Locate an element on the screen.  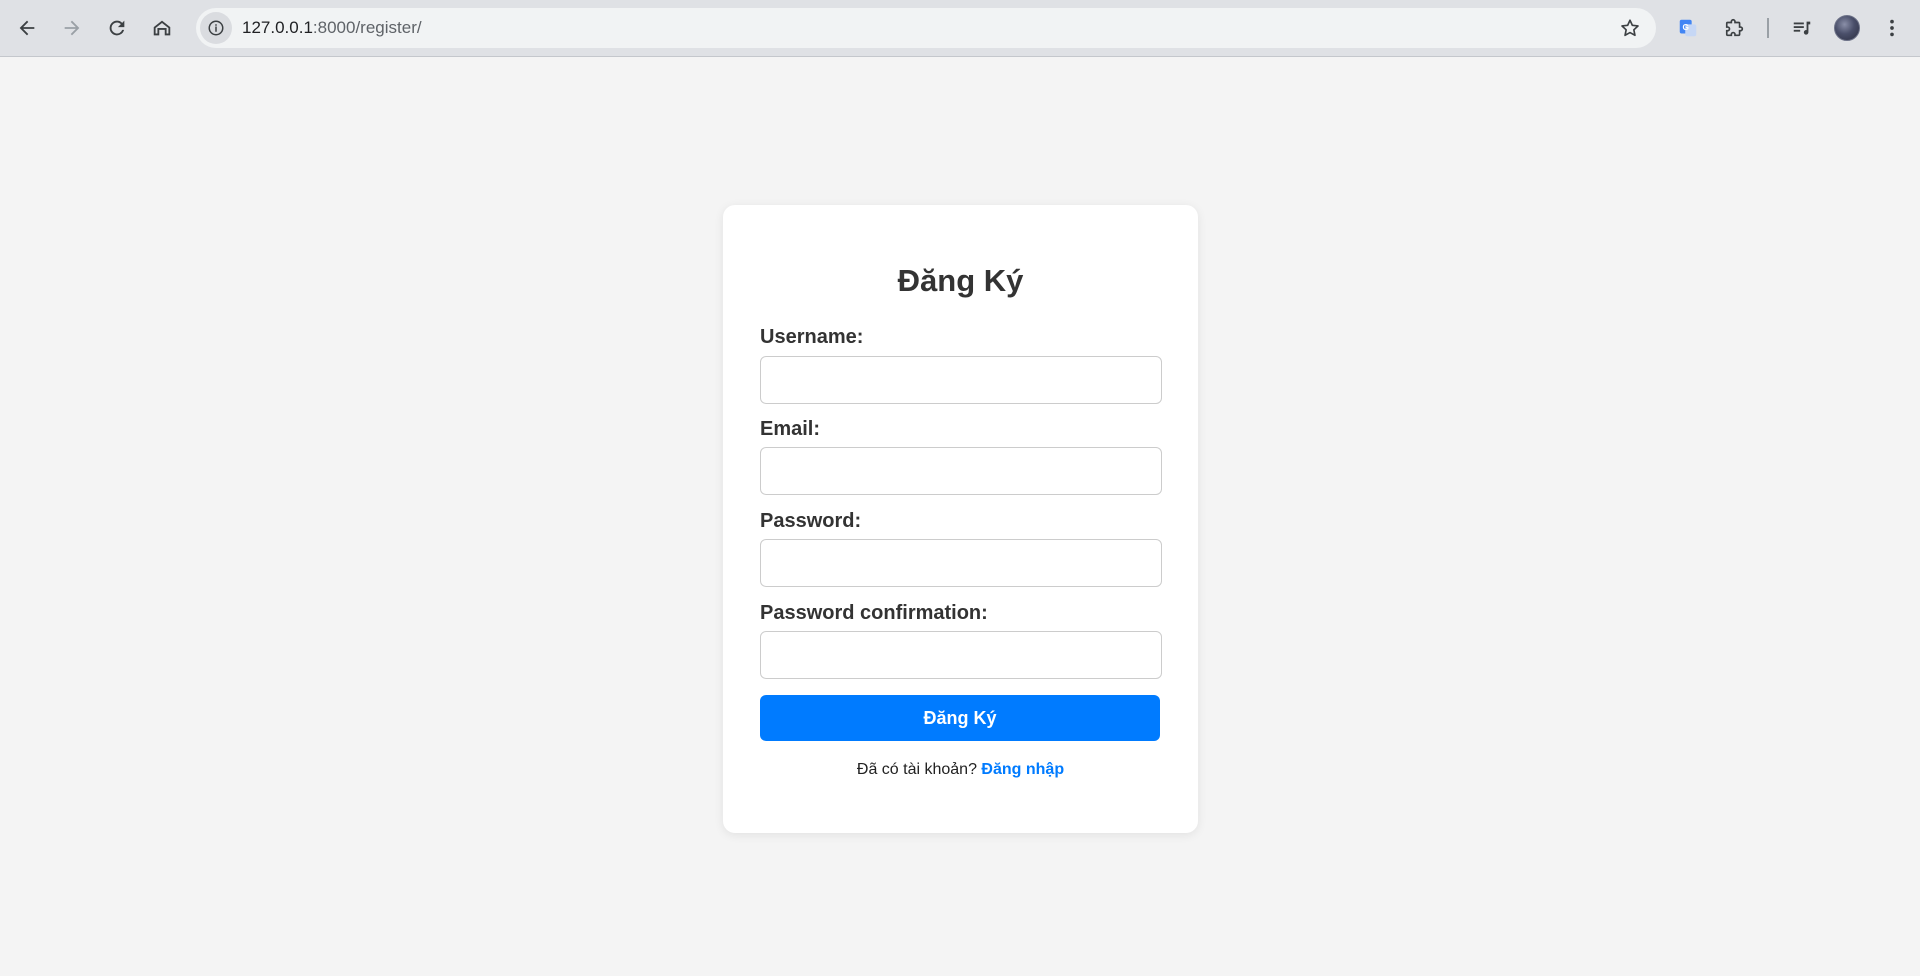
profile-avatar is located at coordinates (1847, 28).